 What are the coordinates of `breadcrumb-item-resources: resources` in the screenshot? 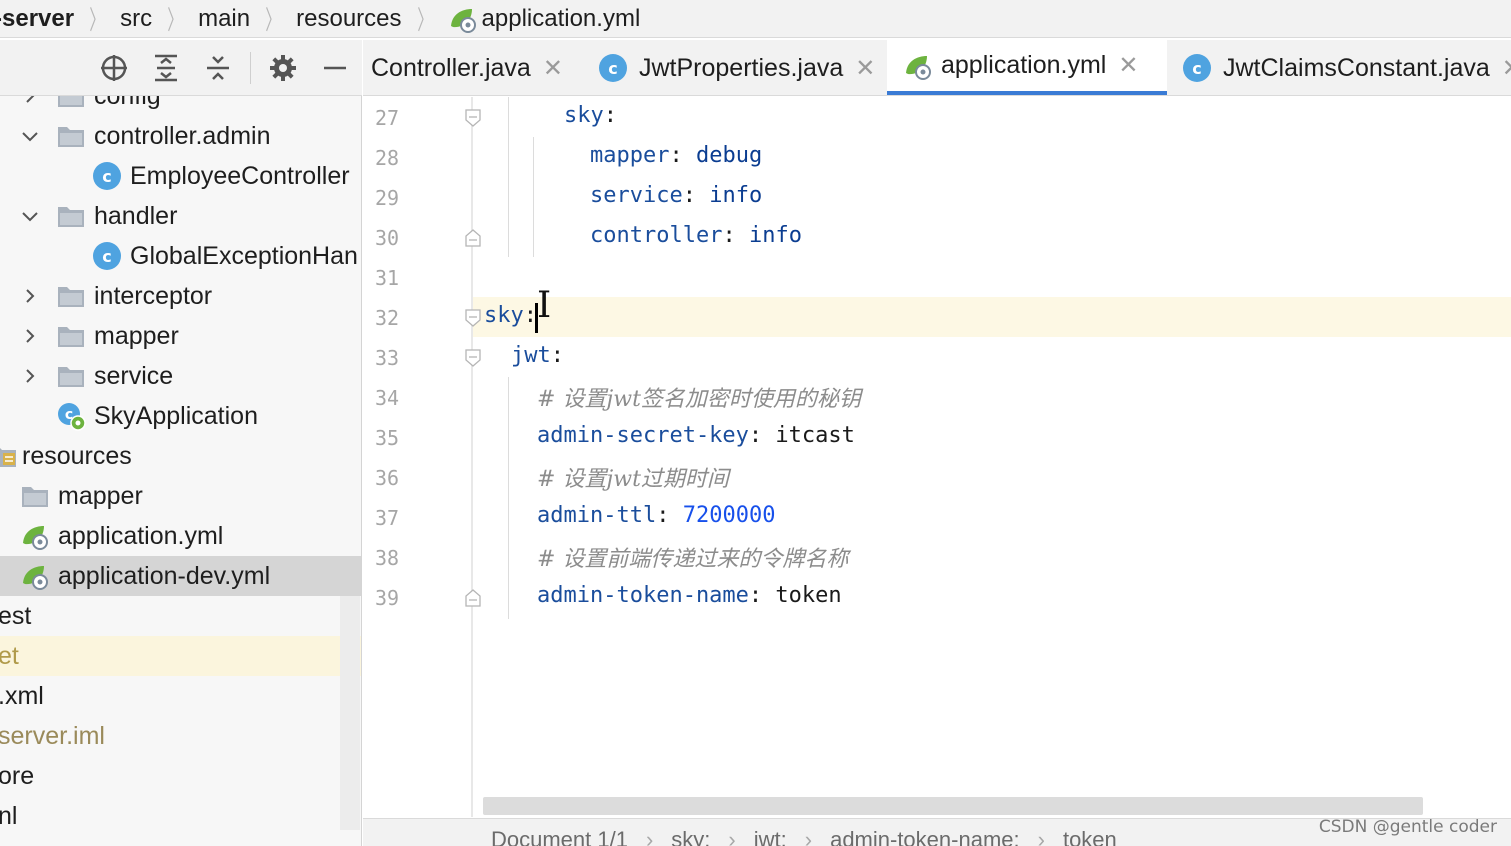 It's located at (348, 18).